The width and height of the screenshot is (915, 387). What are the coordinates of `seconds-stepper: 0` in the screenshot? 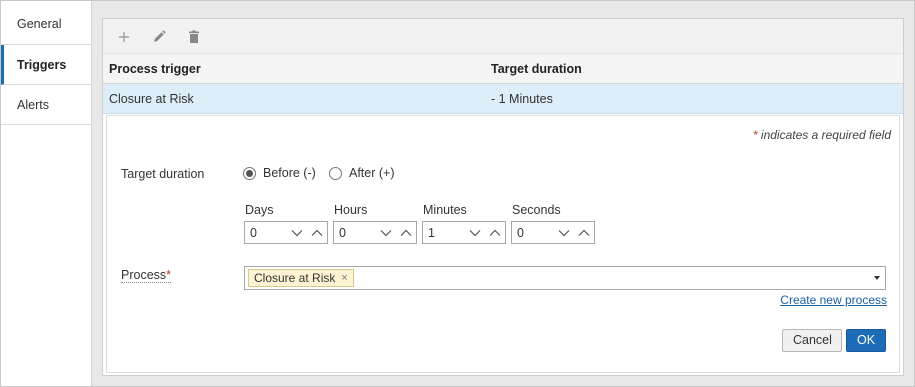 It's located at (553, 232).